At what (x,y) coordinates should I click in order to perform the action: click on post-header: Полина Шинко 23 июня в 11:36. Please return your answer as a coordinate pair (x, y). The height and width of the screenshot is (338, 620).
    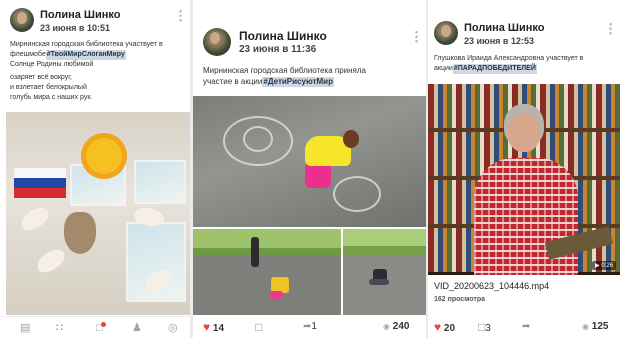
    Looking at the image, I should click on (309, 30).